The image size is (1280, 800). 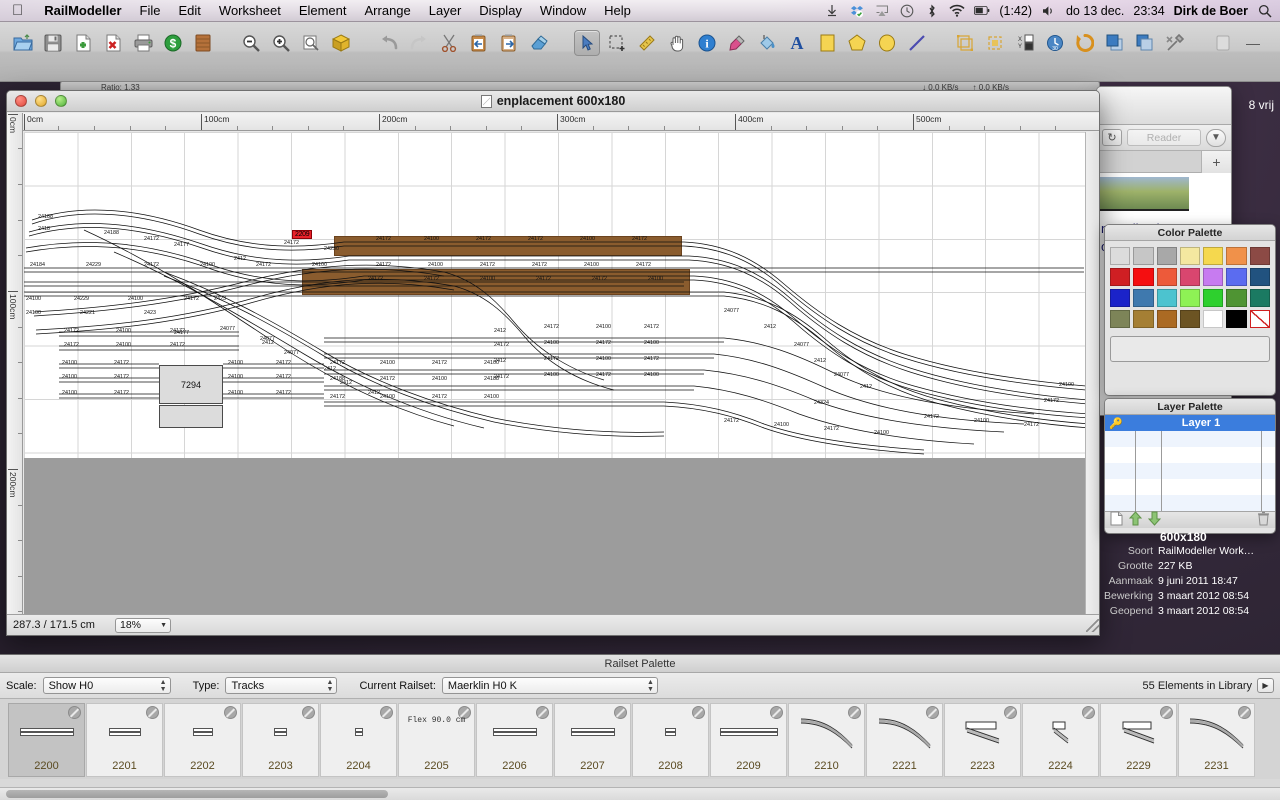 I want to click on layer-lock-icon: 🔑, so click(x=1116, y=423).